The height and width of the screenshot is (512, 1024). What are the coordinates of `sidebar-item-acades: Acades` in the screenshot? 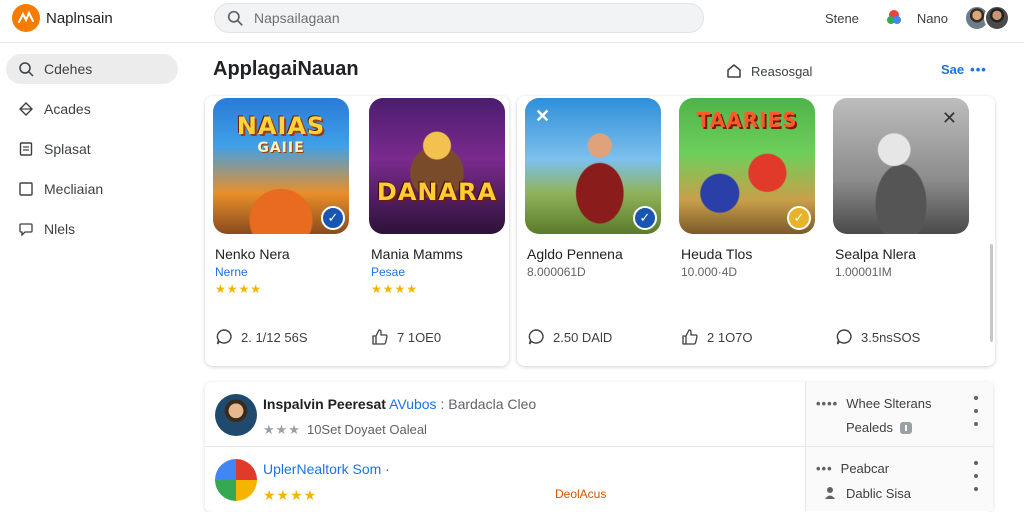 It's located at (92, 109).